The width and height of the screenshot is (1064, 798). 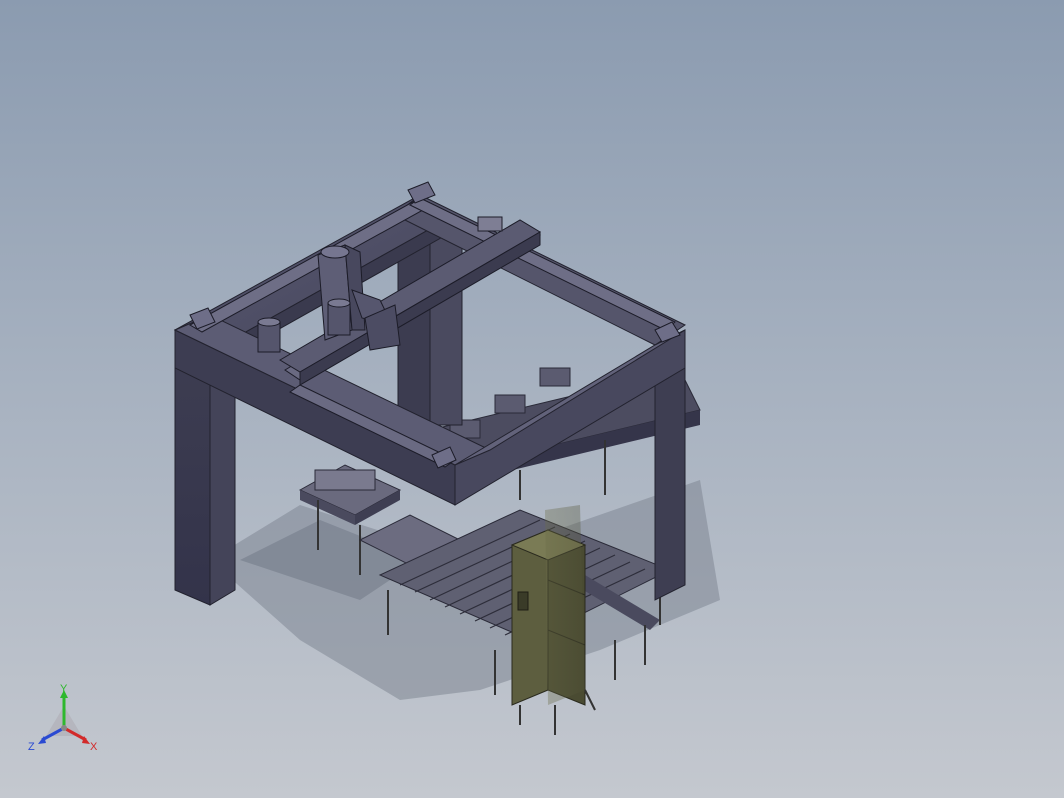 I want to click on y-axis-label: Y, so click(x=64, y=689).